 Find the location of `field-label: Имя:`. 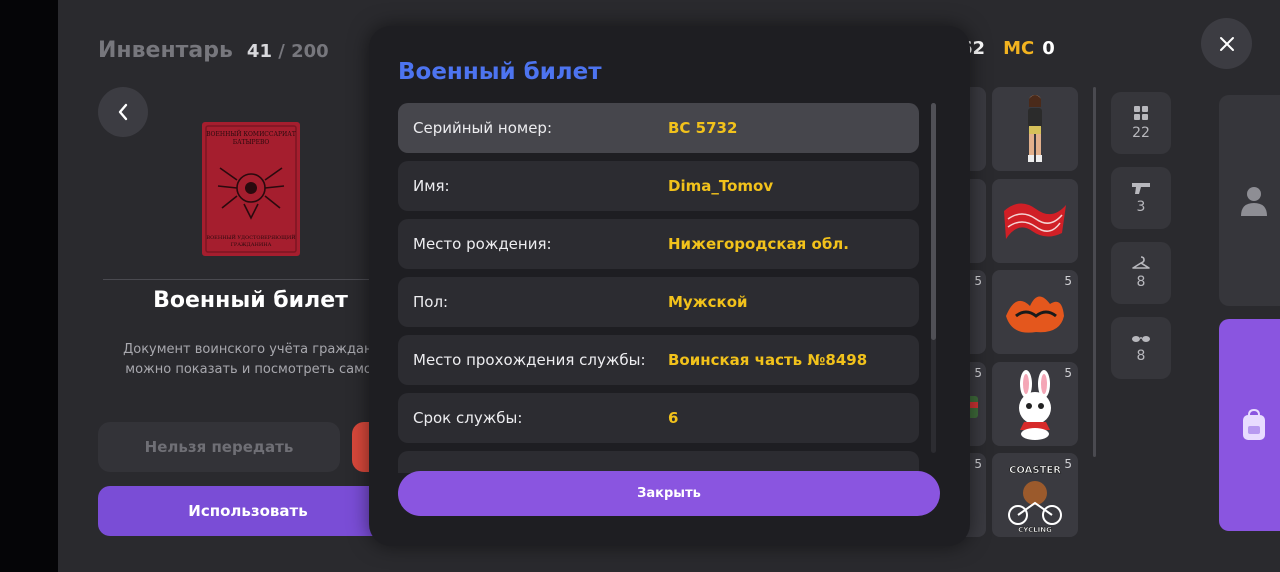

field-label: Имя: is located at coordinates (431, 186).